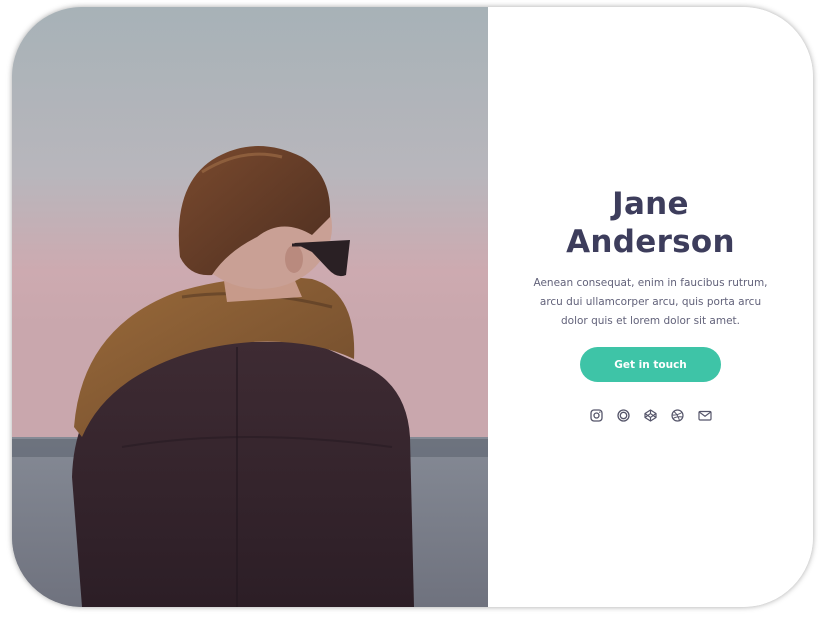  Describe the element at coordinates (650, 242) in the screenshot. I see `profile-last-name: Anderson` at that location.